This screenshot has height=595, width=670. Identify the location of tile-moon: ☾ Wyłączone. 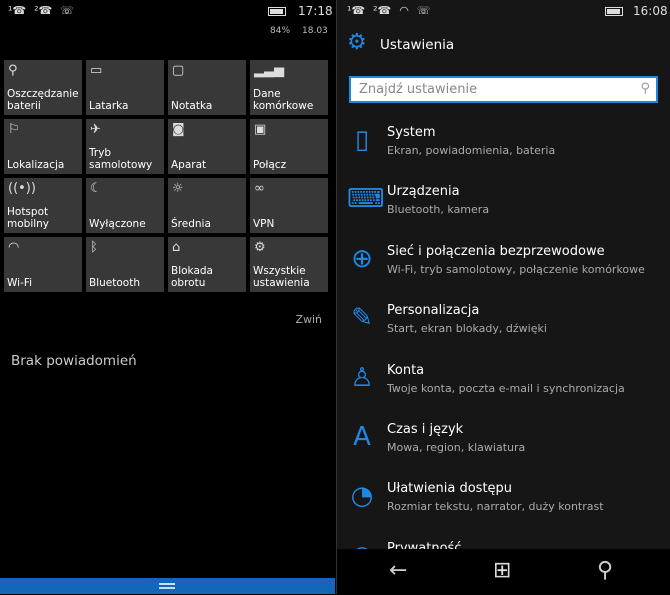
(125, 205).